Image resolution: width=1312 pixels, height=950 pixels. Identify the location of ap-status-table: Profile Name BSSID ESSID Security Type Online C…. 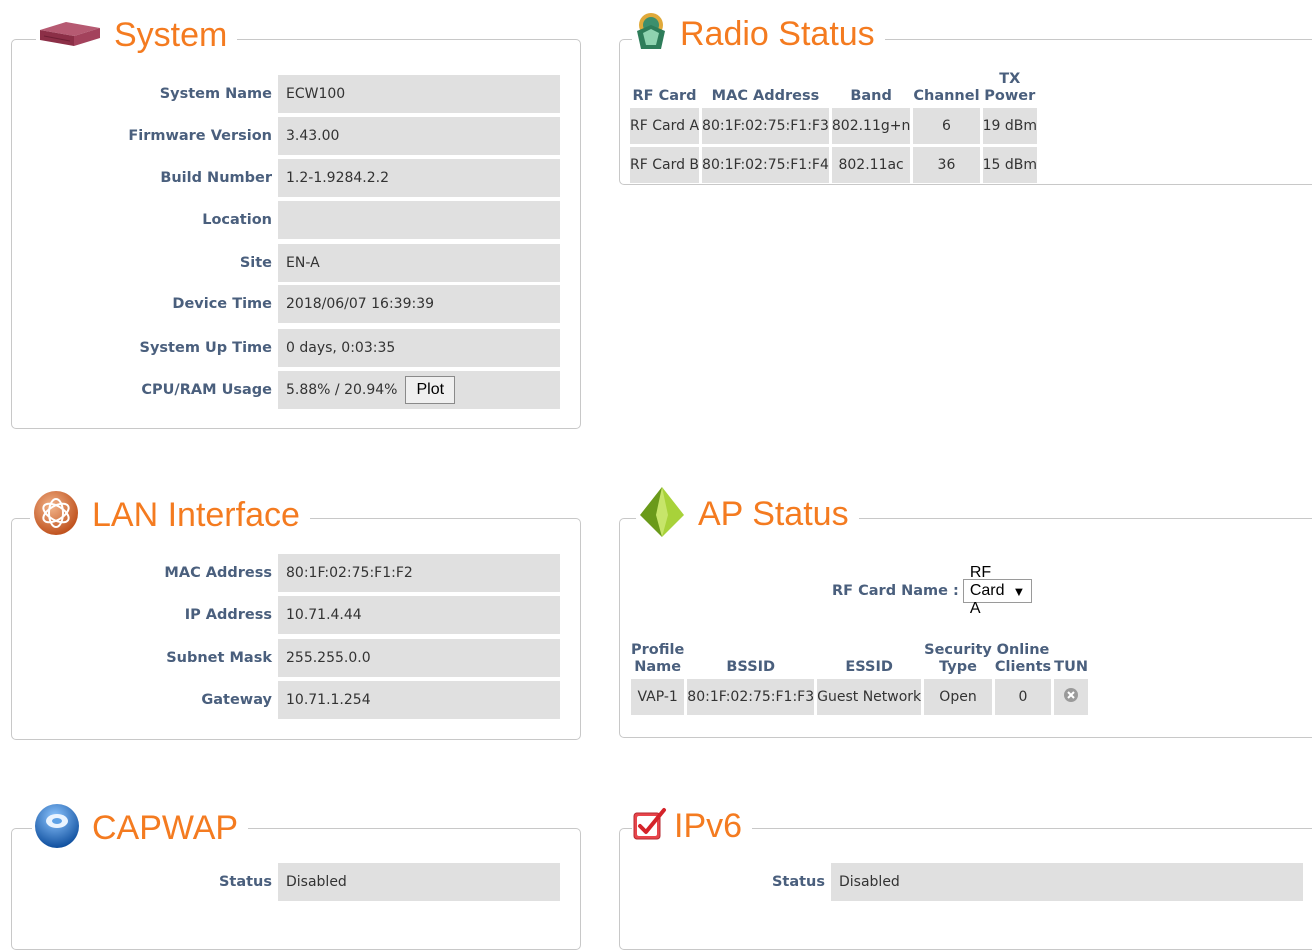
(859, 677).